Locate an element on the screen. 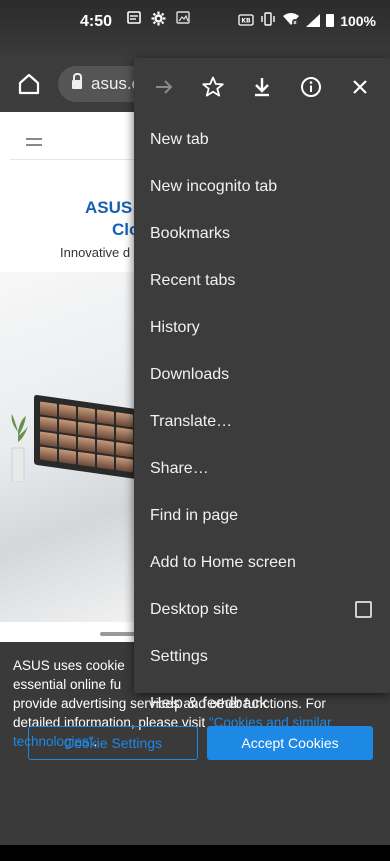 Image resolution: width=390 pixels, height=861 pixels. menu-item-recent-tabs: Recent tabs is located at coordinates (262, 280).